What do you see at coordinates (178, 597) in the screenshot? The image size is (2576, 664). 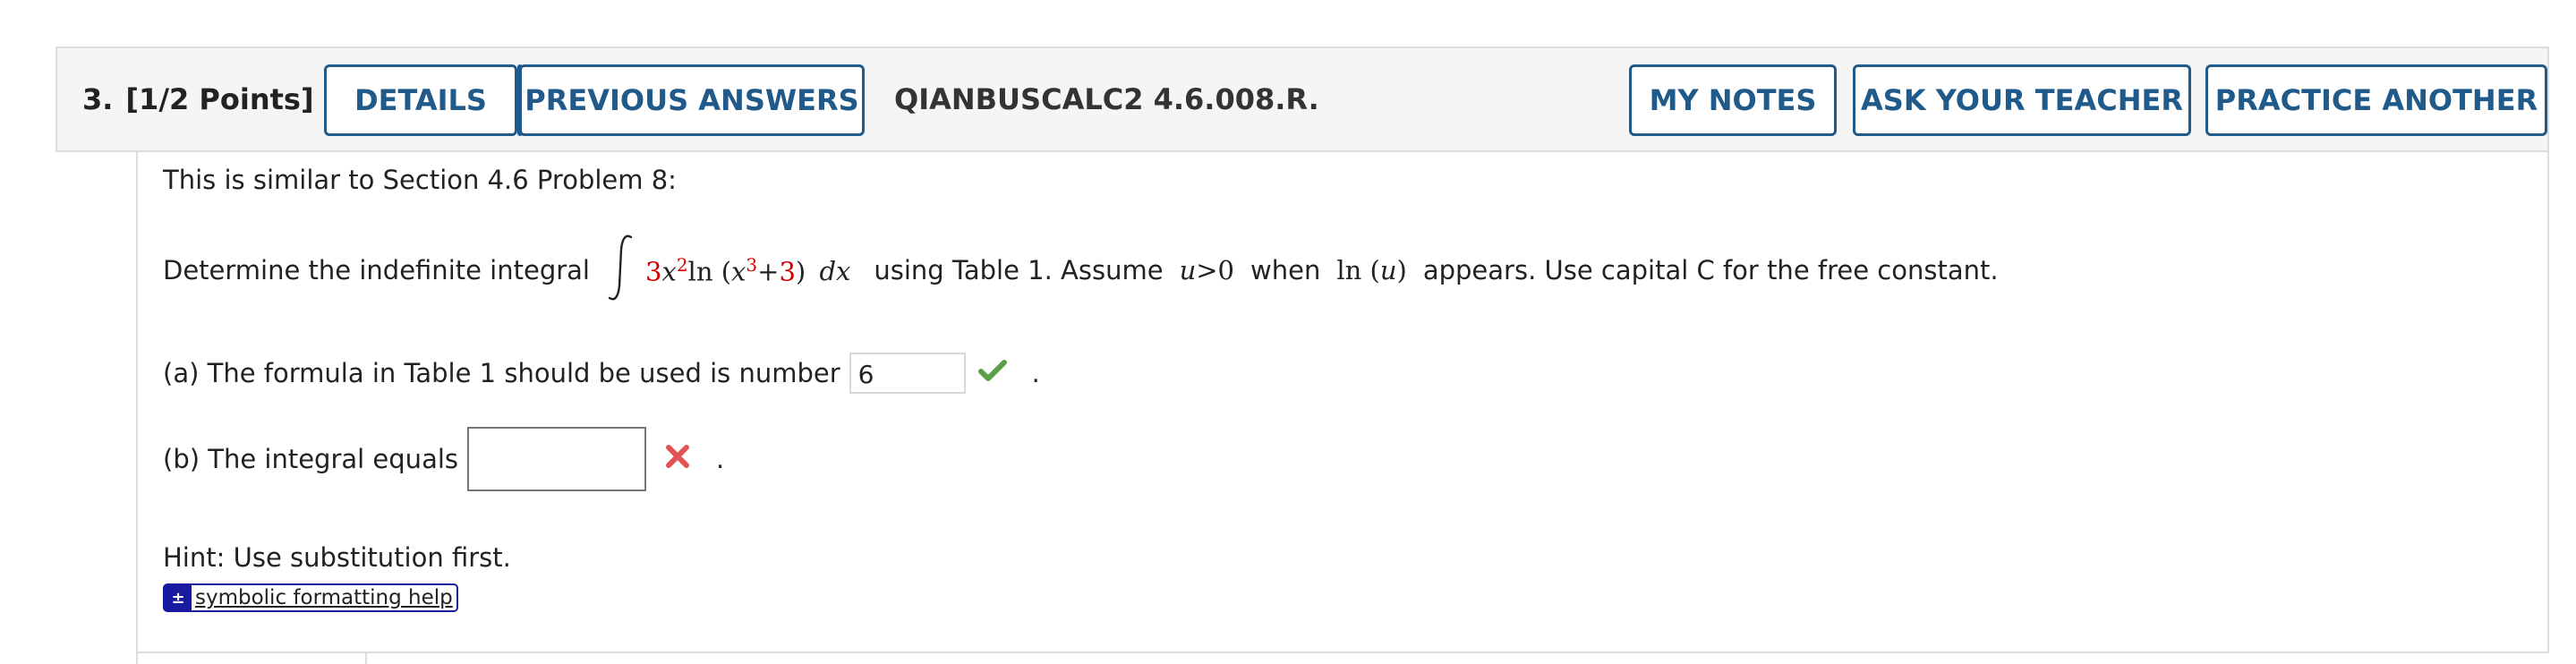 I see `plus-minus-icon: ±` at bounding box center [178, 597].